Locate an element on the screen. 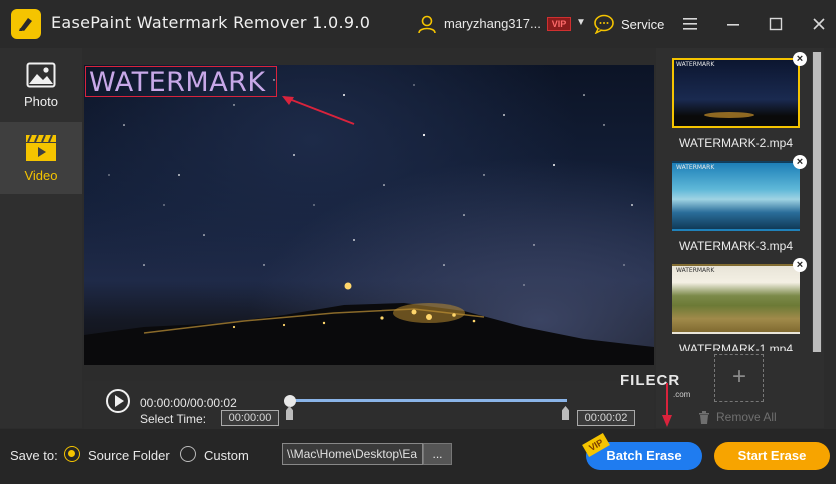 Image resolution: width=836 pixels, height=484 pixels. file-name: WATERMARK-1.mp4 is located at coordinates (735, 346).